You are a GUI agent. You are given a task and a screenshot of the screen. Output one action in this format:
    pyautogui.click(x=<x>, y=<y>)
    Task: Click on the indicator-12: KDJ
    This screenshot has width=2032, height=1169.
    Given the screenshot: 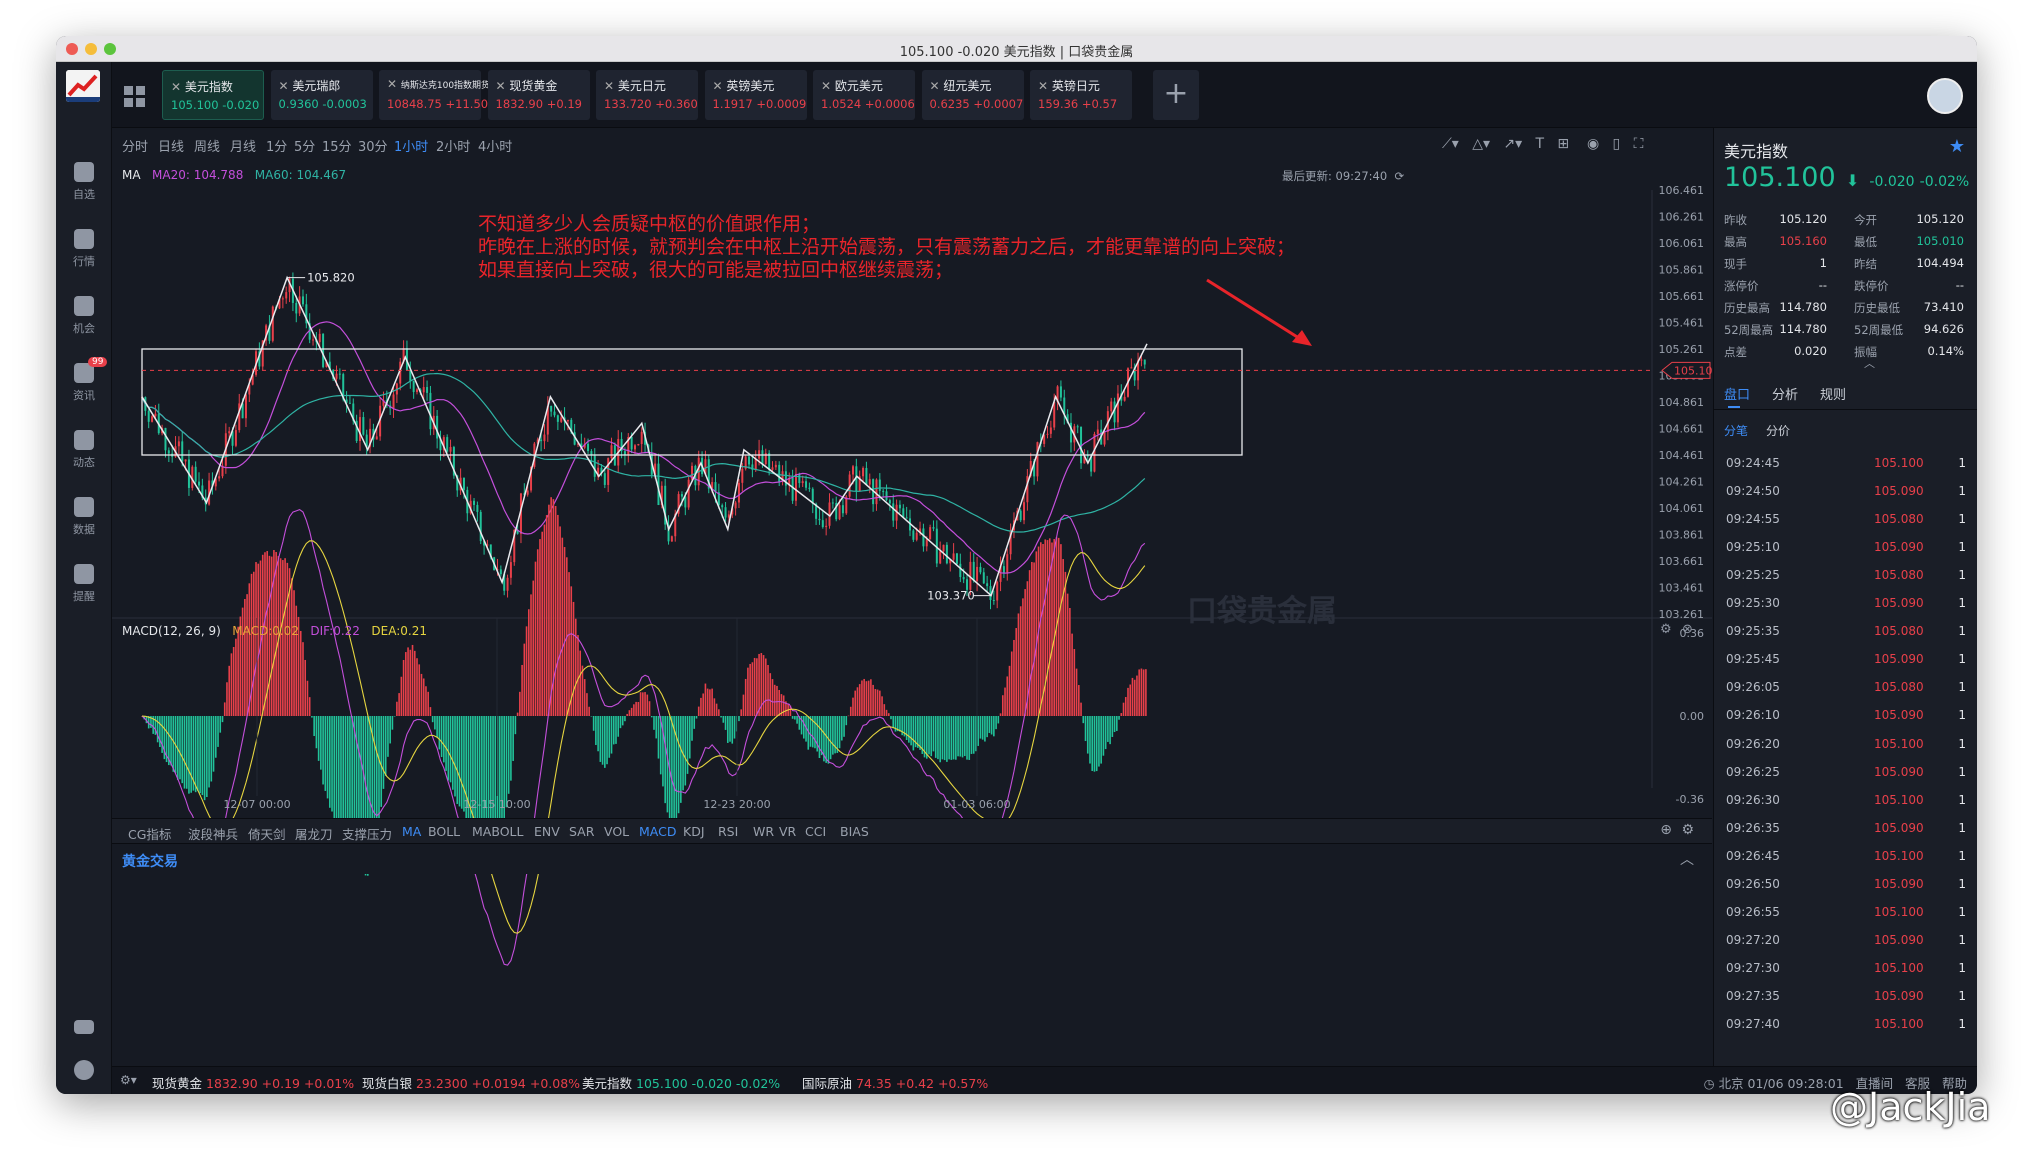 What is the action you would take?
    pyautogui.click(x=694, y=831)
    